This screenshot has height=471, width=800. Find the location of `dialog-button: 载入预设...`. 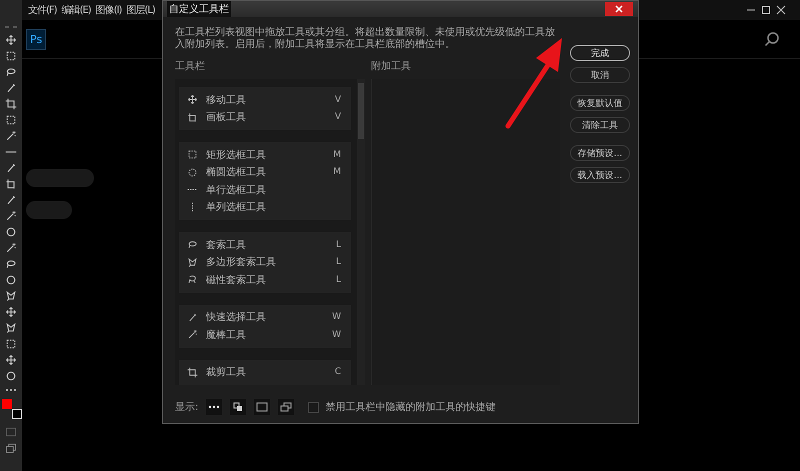

dialog-button: 载入预设... is located at coordinates (600, 175).